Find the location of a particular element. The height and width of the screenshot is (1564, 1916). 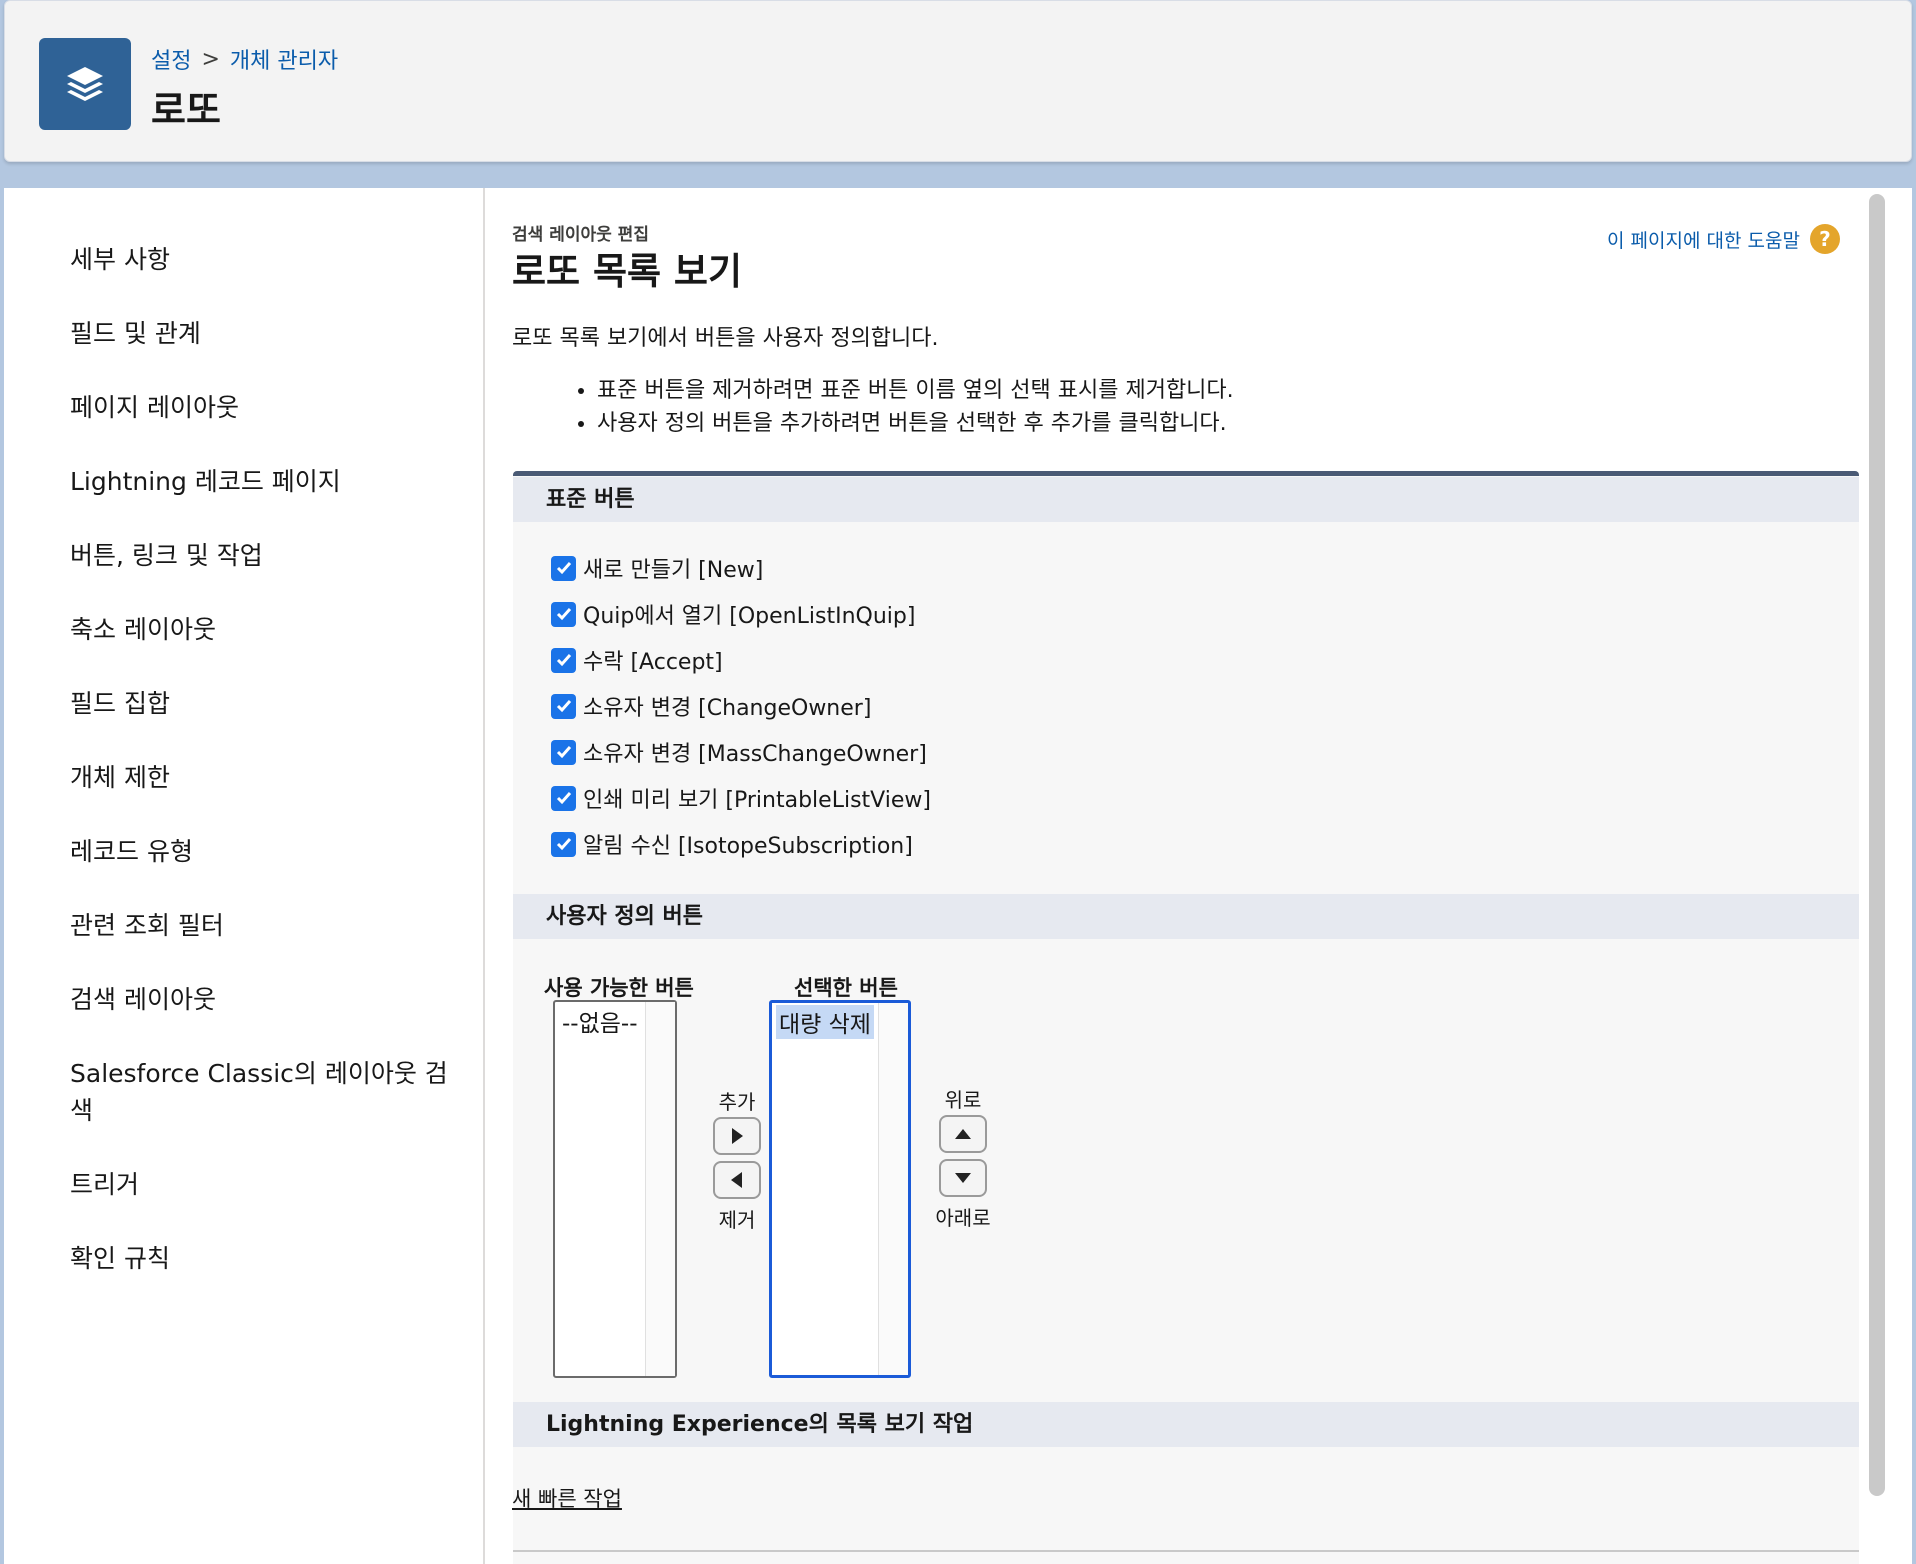

standard-button-row: 소유자 변경 [MassChangeOwner] is located at coordinates (739, 752).